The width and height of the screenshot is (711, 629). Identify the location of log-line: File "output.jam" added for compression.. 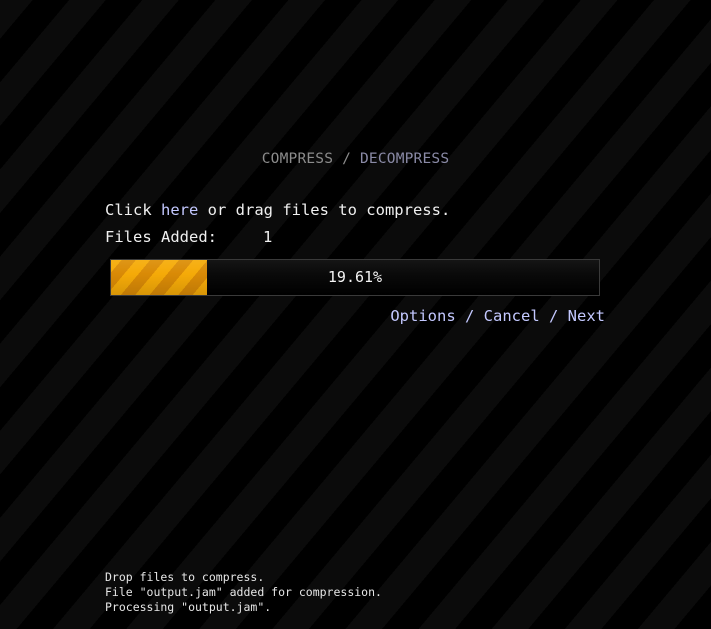
(243, 592).